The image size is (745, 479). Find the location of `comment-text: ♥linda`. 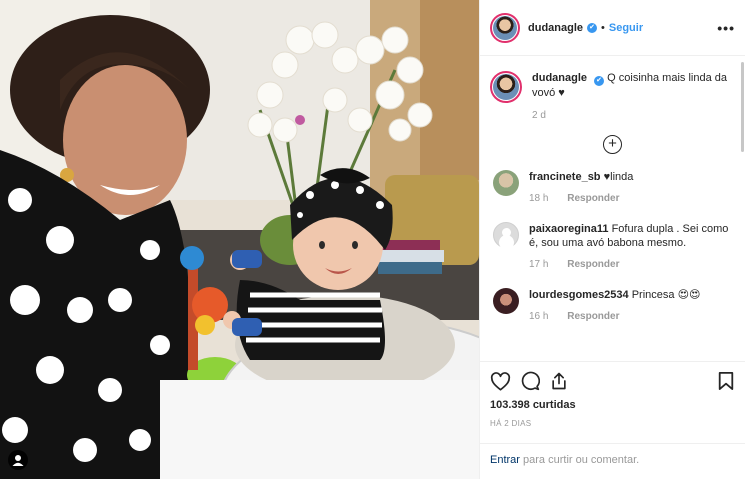

comment-text: ♥linda is located at coordinates (618, 177).